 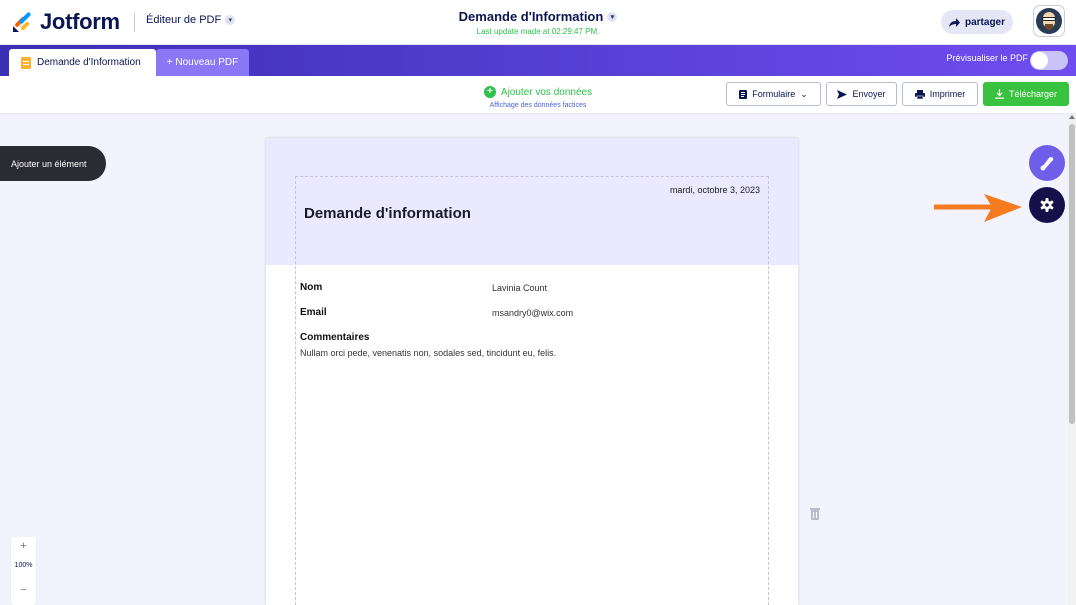 What do you see at coordinates (311, 287) in the screenshot?
I see `field-label-nom: Nom` at bounding box center [311, 287].